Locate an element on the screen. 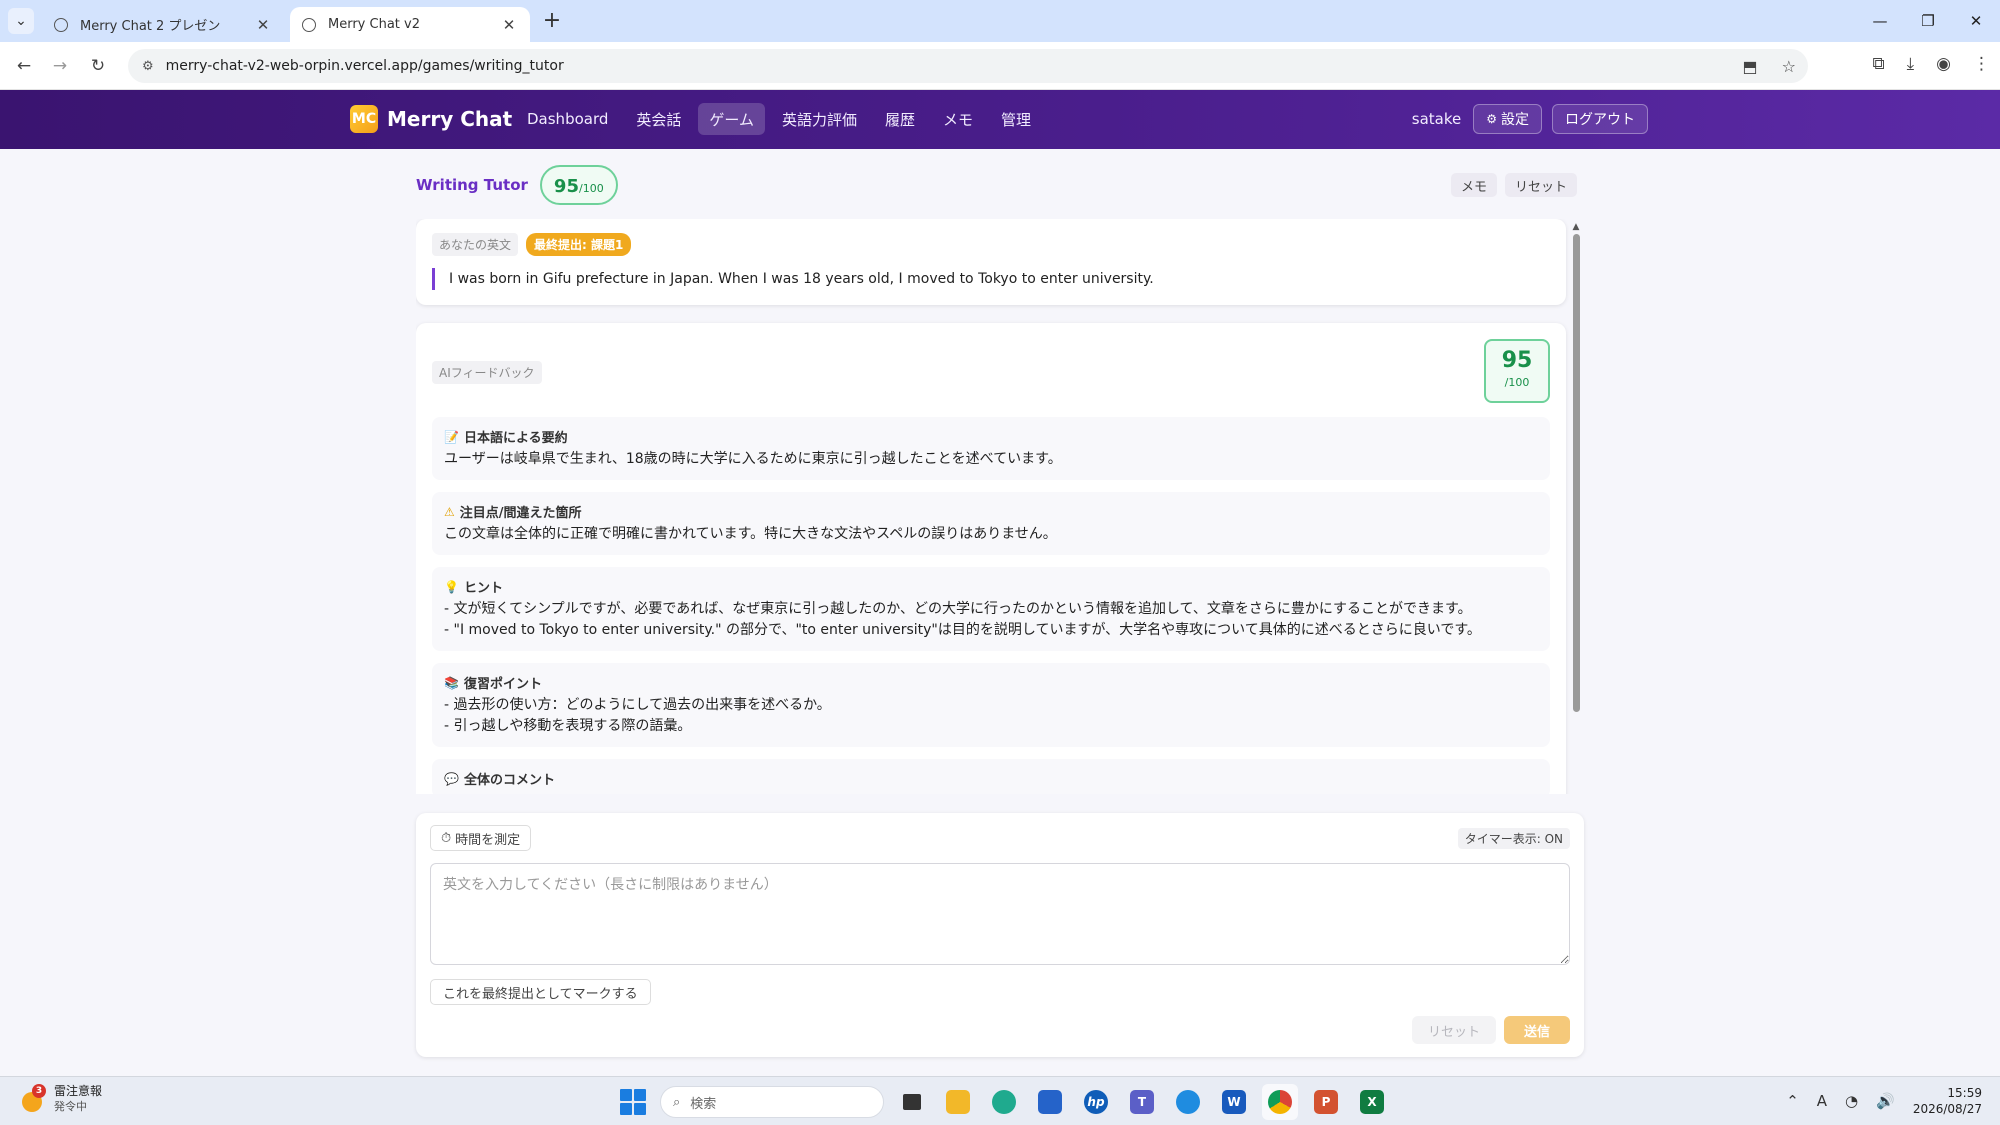 This screenshot has height=1125, width=2000. scrollbar-thumb is located at coordinates (1576, 473).